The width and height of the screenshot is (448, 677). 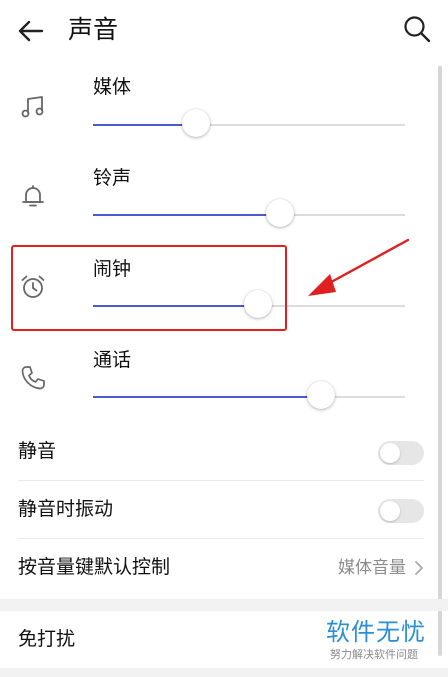 What do you see at coordinates (419, 568) in the screenshot?
I see `chevron-right-icon` at bounding box center [419, 568].